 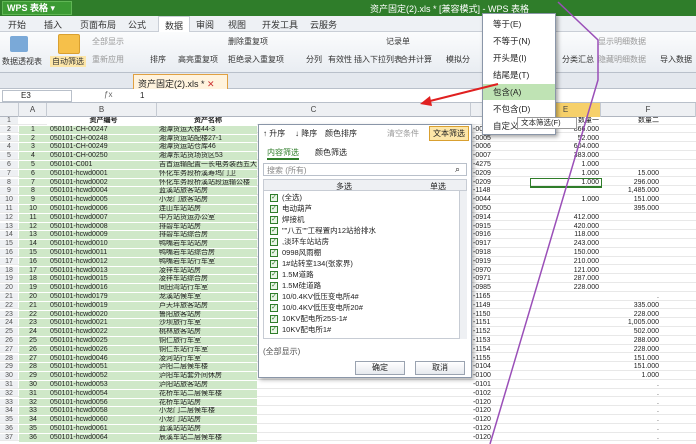 I want to click on row-number: 23, so click(x=9, y=314).